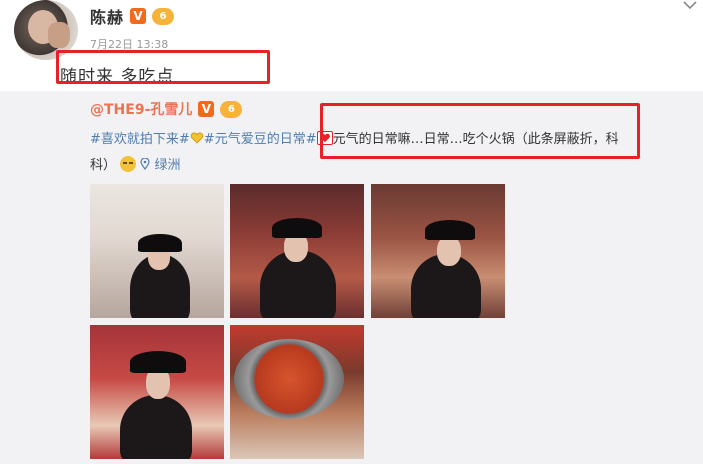  What do you see at coordinates (59, 35) in the screenshot?
I see `avatar-hand` at bounding box center [59, 35].